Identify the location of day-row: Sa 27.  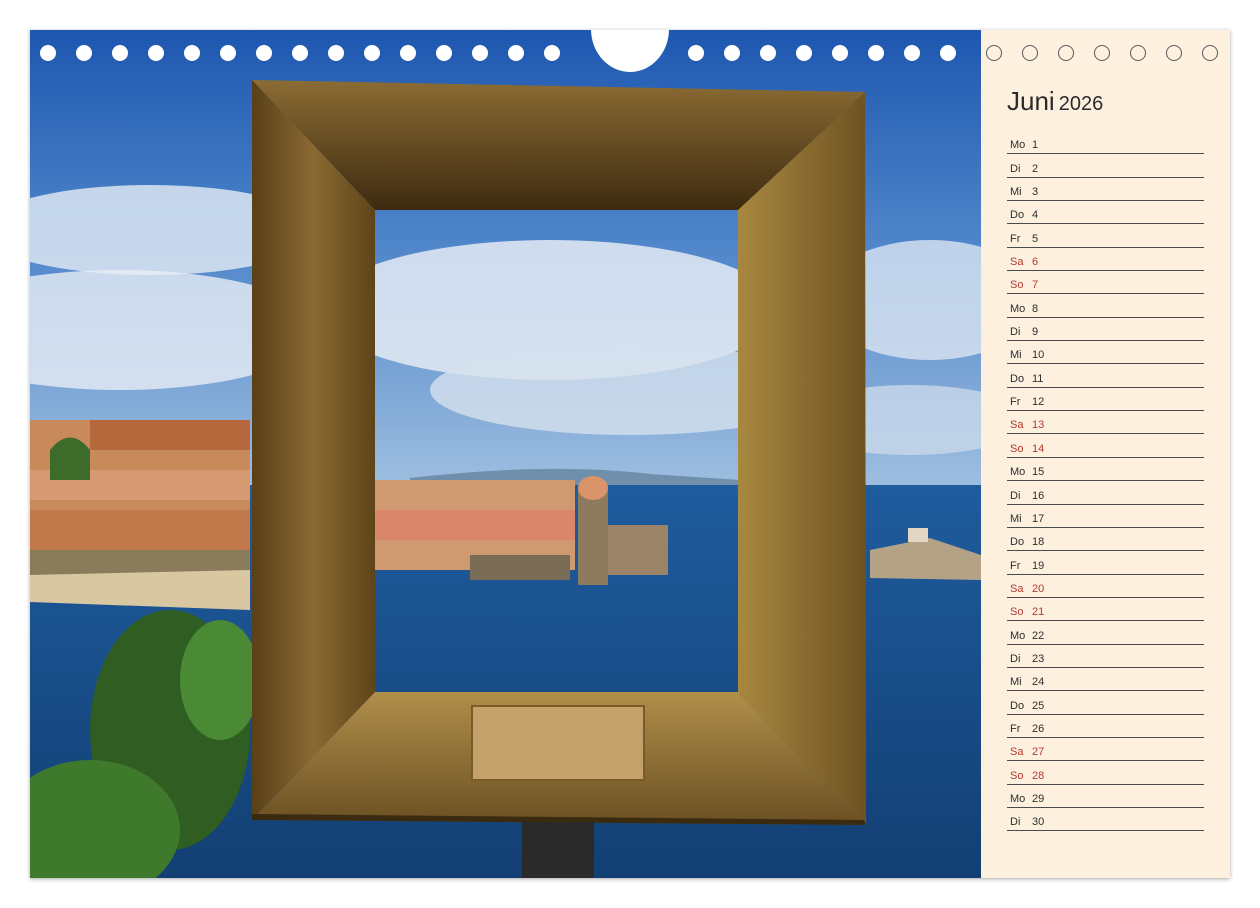
(1105, 750).